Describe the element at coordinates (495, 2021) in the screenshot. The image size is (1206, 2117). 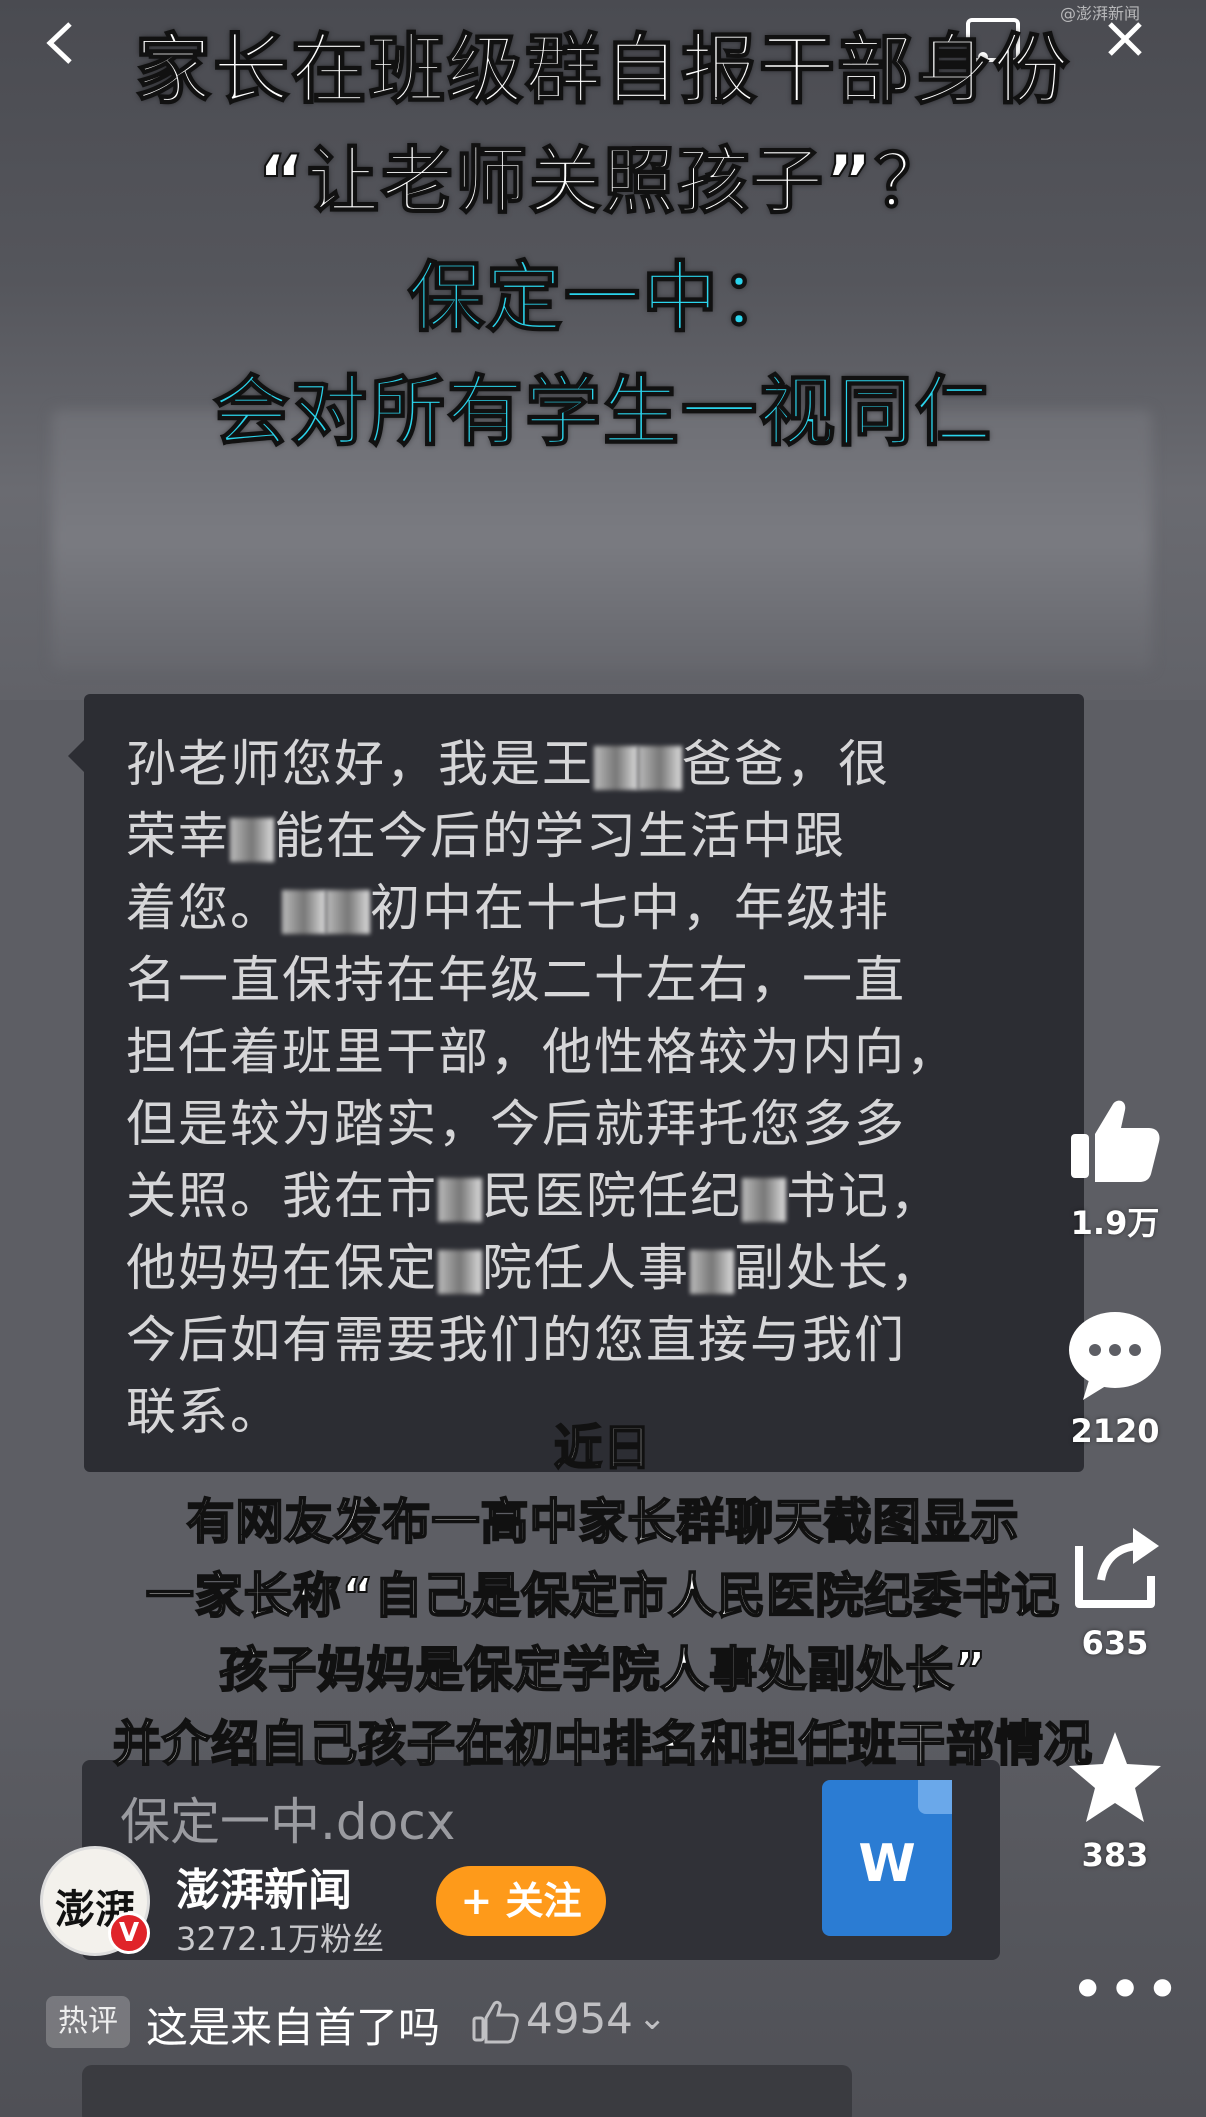
I see `thumbs-up-outline-icon` at that location.